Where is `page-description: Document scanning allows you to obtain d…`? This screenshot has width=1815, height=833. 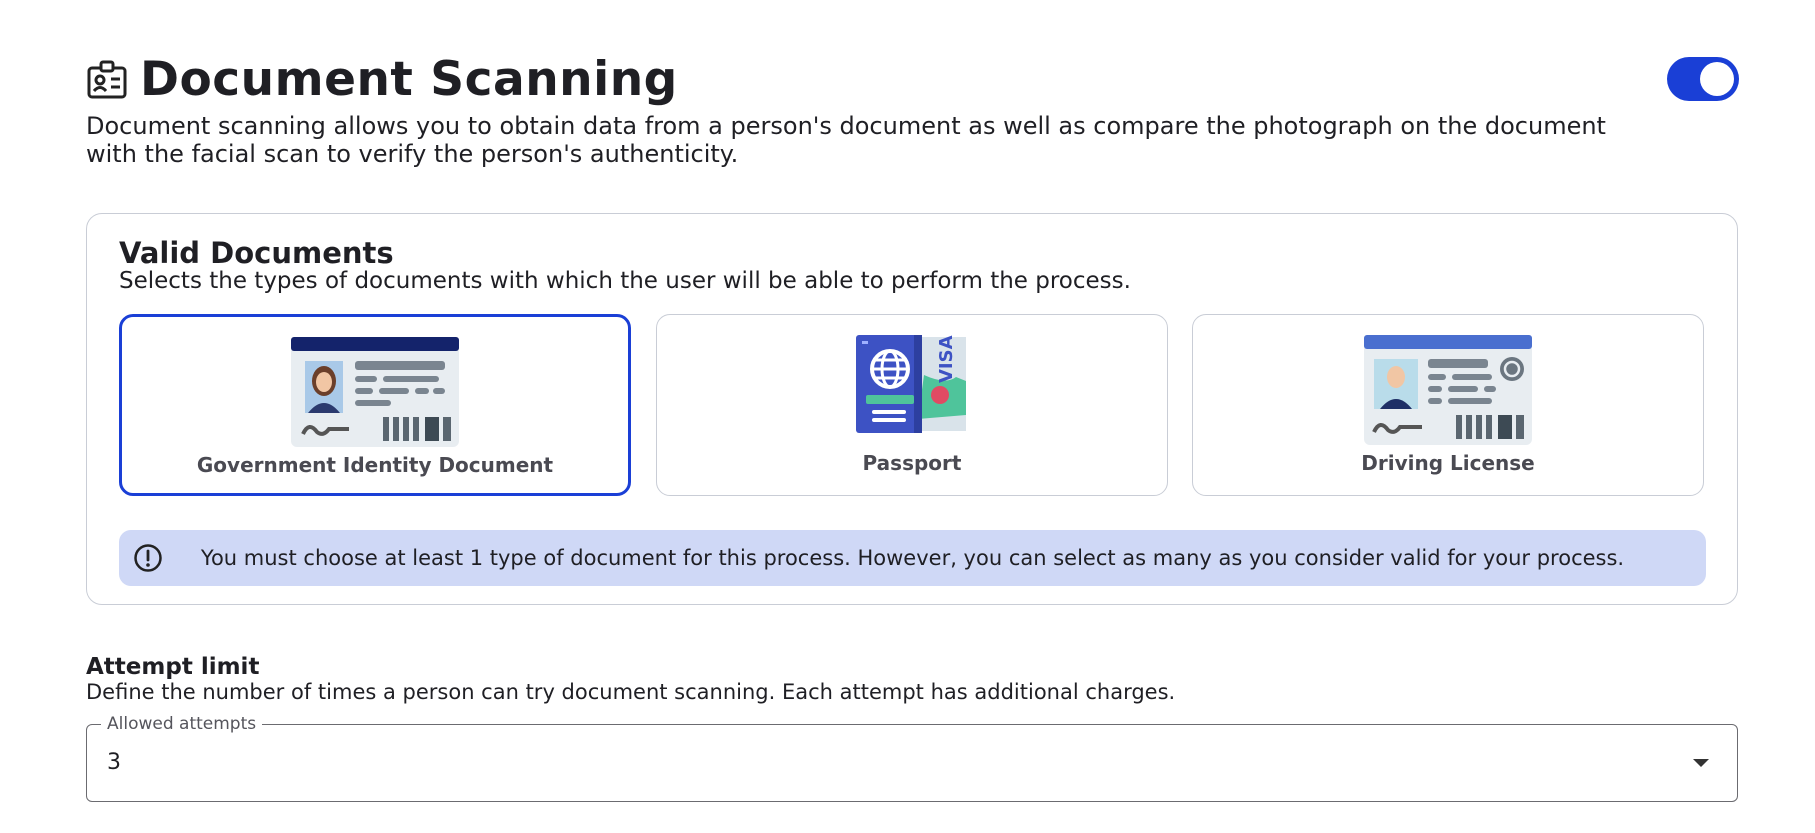 page-description: Document scanning allows you to obtain d… is located at coordinates (846, 140).